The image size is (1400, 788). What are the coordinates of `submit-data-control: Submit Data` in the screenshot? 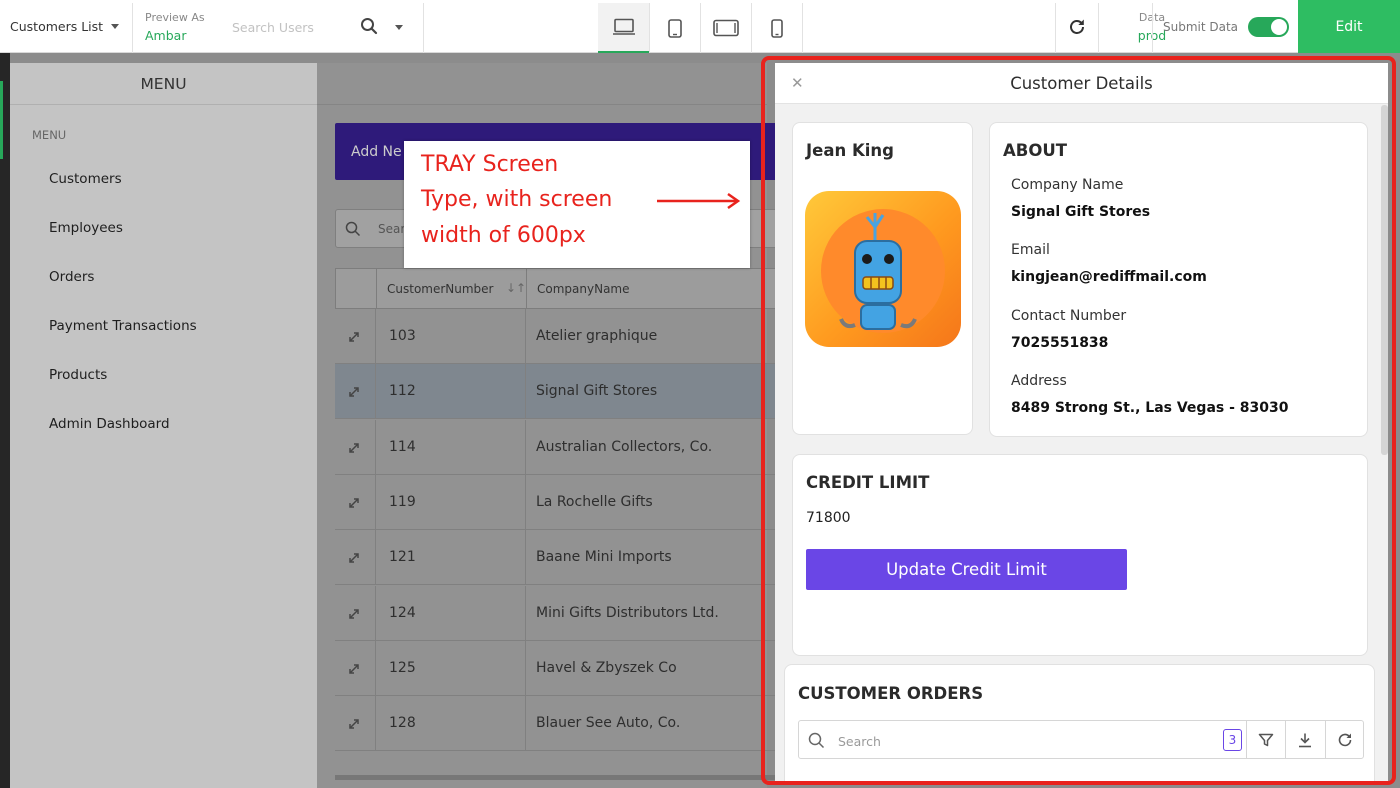 It's located at (1225, 26).